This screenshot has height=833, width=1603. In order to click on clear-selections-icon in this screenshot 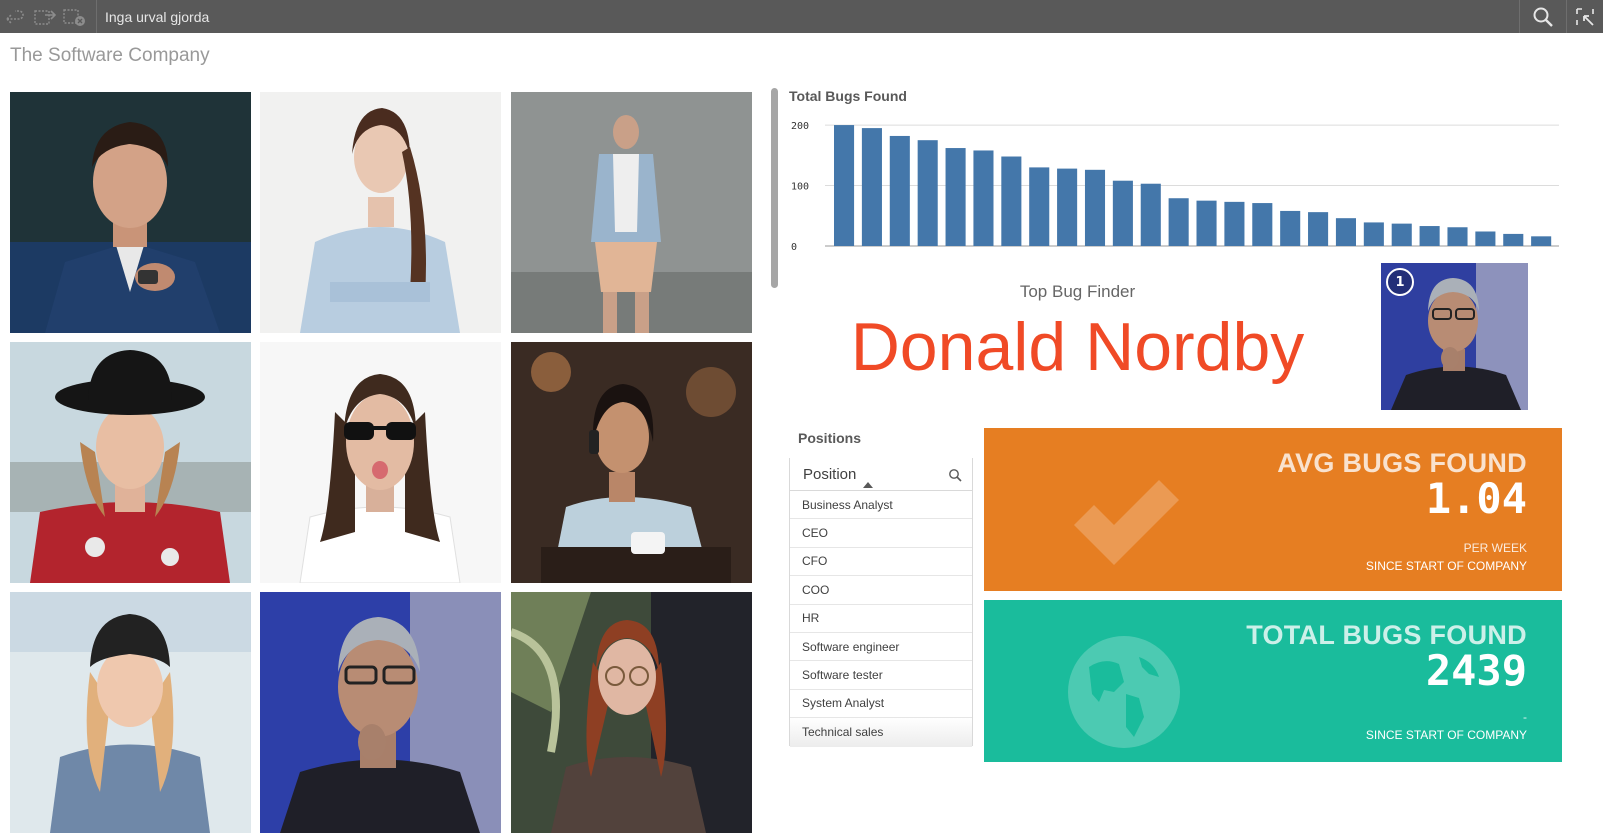, I will do `click(75, 16)`.